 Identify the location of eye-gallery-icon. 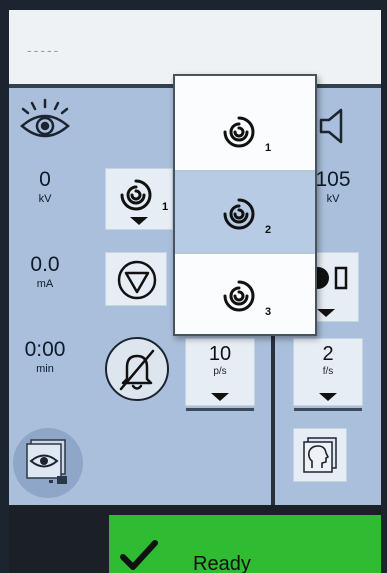
(46, 461).